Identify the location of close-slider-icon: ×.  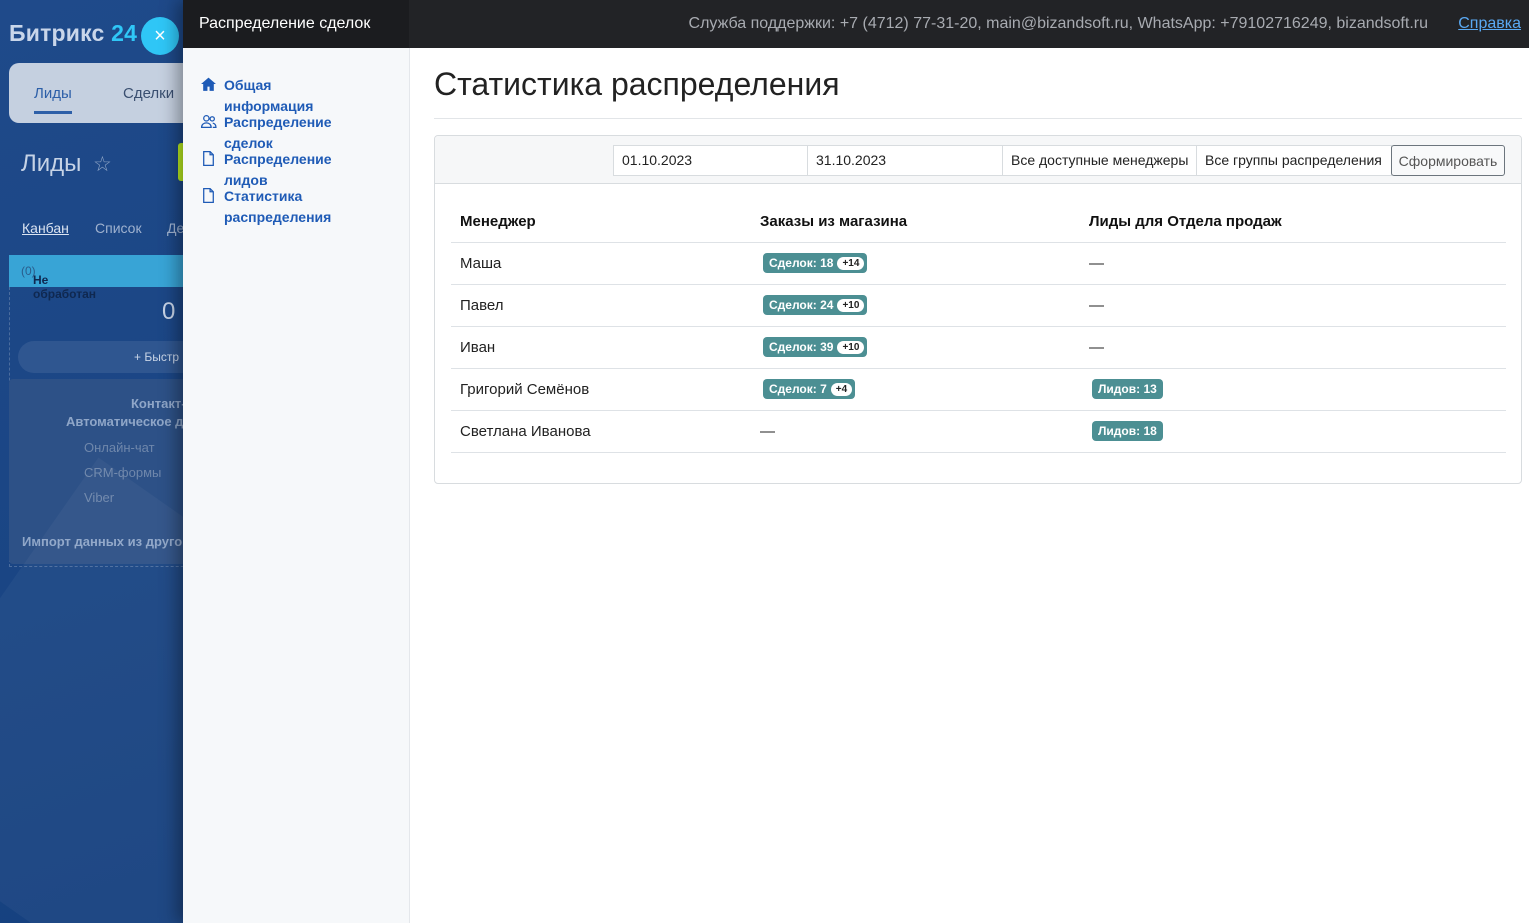
(160, 36).